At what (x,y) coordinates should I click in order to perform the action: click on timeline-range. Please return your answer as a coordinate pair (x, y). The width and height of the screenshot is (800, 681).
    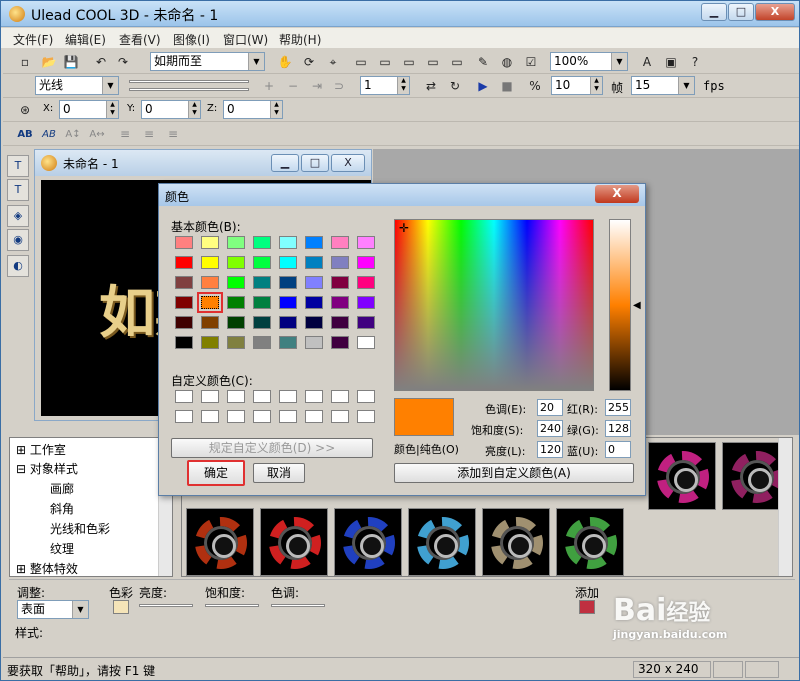
    Looking at the image, I should click on (189, 89).